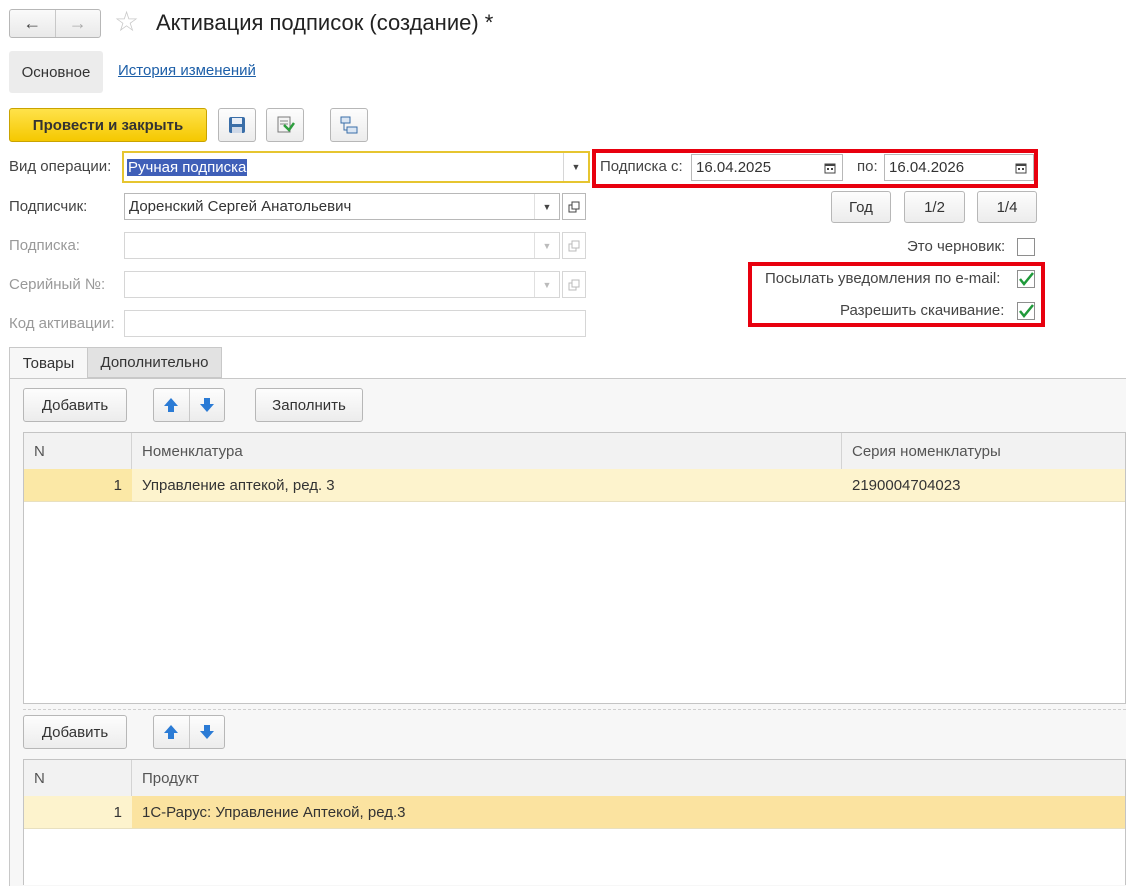 The width and height of the screenshot is (1126, 886). What do you see at coordinates (883, 278) in the screenshot?
I see `email-label: Посылать уведомления по e-mail:` at bounding box center [883, 278].